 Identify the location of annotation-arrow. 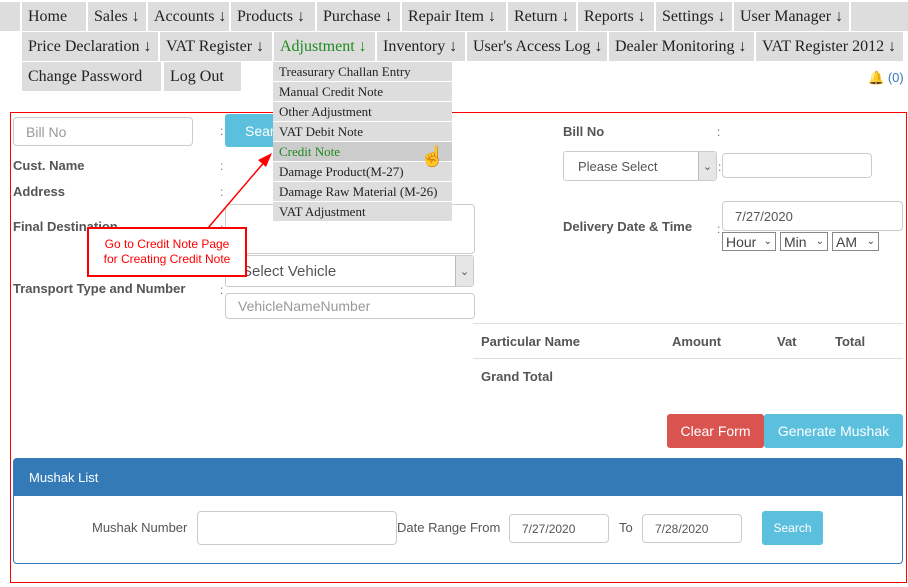
(239, 191).